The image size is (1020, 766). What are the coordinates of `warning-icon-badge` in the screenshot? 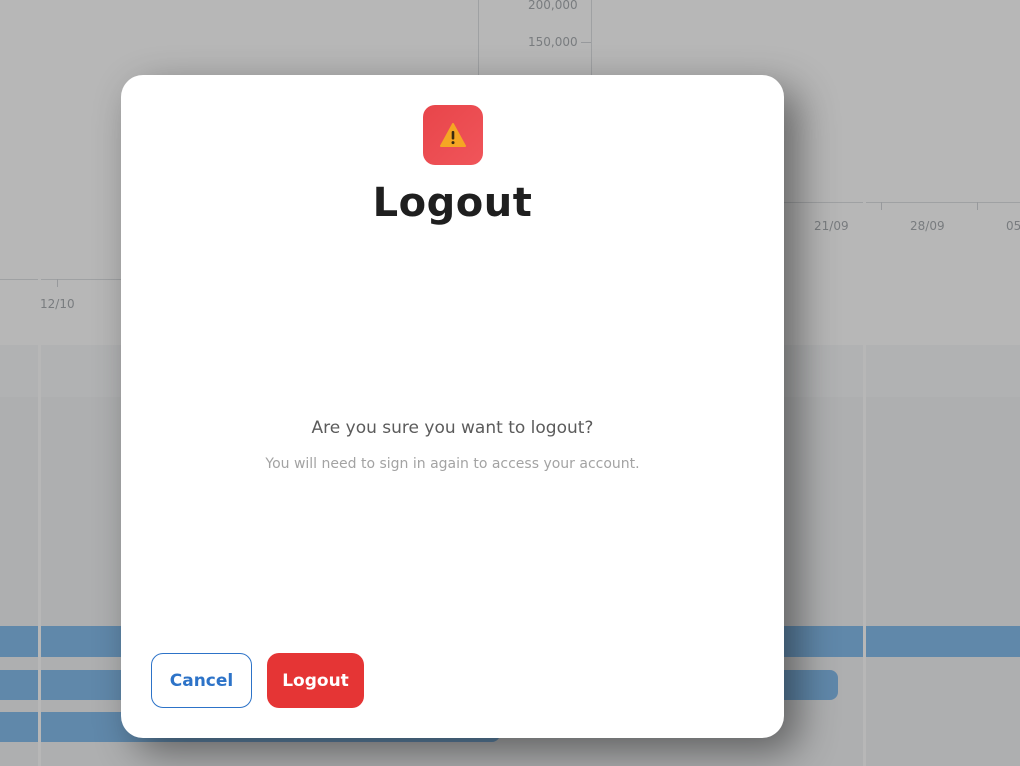 It's located at (453, 135).